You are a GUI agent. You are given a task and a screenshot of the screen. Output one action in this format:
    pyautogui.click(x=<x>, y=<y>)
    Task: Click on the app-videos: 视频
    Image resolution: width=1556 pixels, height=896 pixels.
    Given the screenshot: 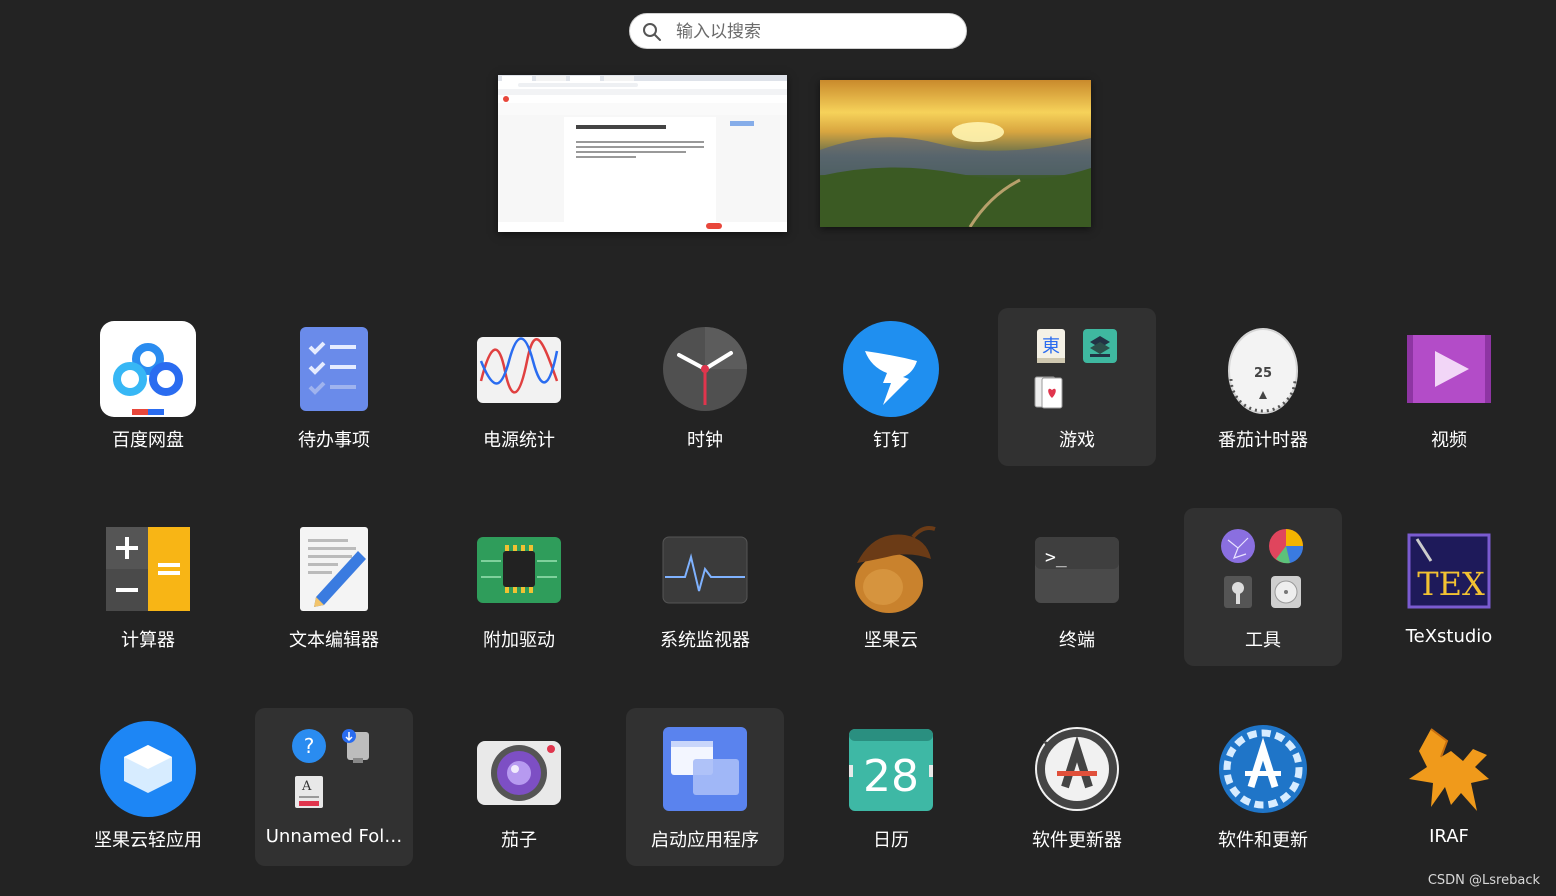 What is the action you would take?
    pyautogui.click(x=1449, y=387)
    